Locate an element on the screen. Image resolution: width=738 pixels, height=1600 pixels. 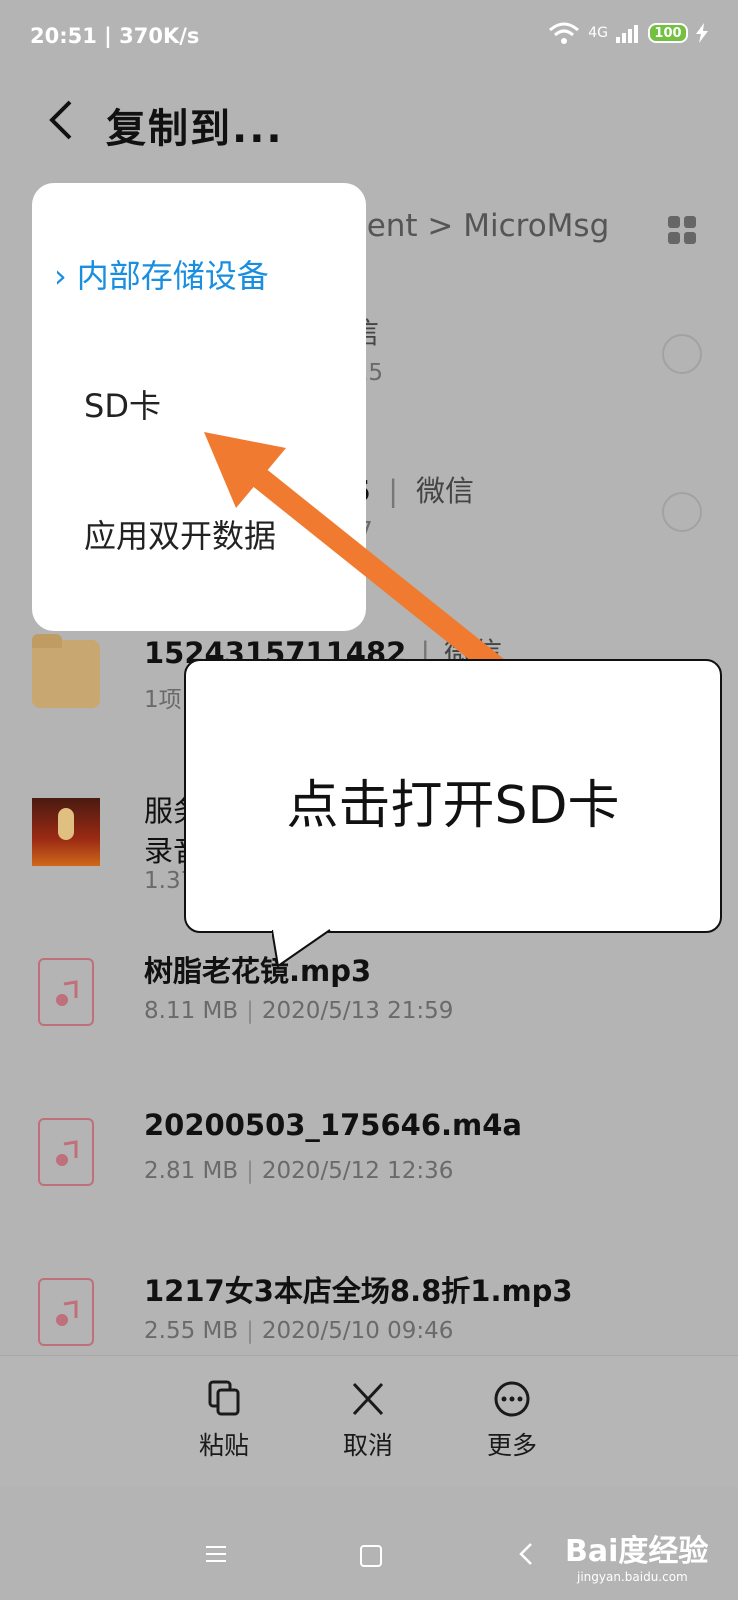
more-icon is located at coordinates (512, 1399).